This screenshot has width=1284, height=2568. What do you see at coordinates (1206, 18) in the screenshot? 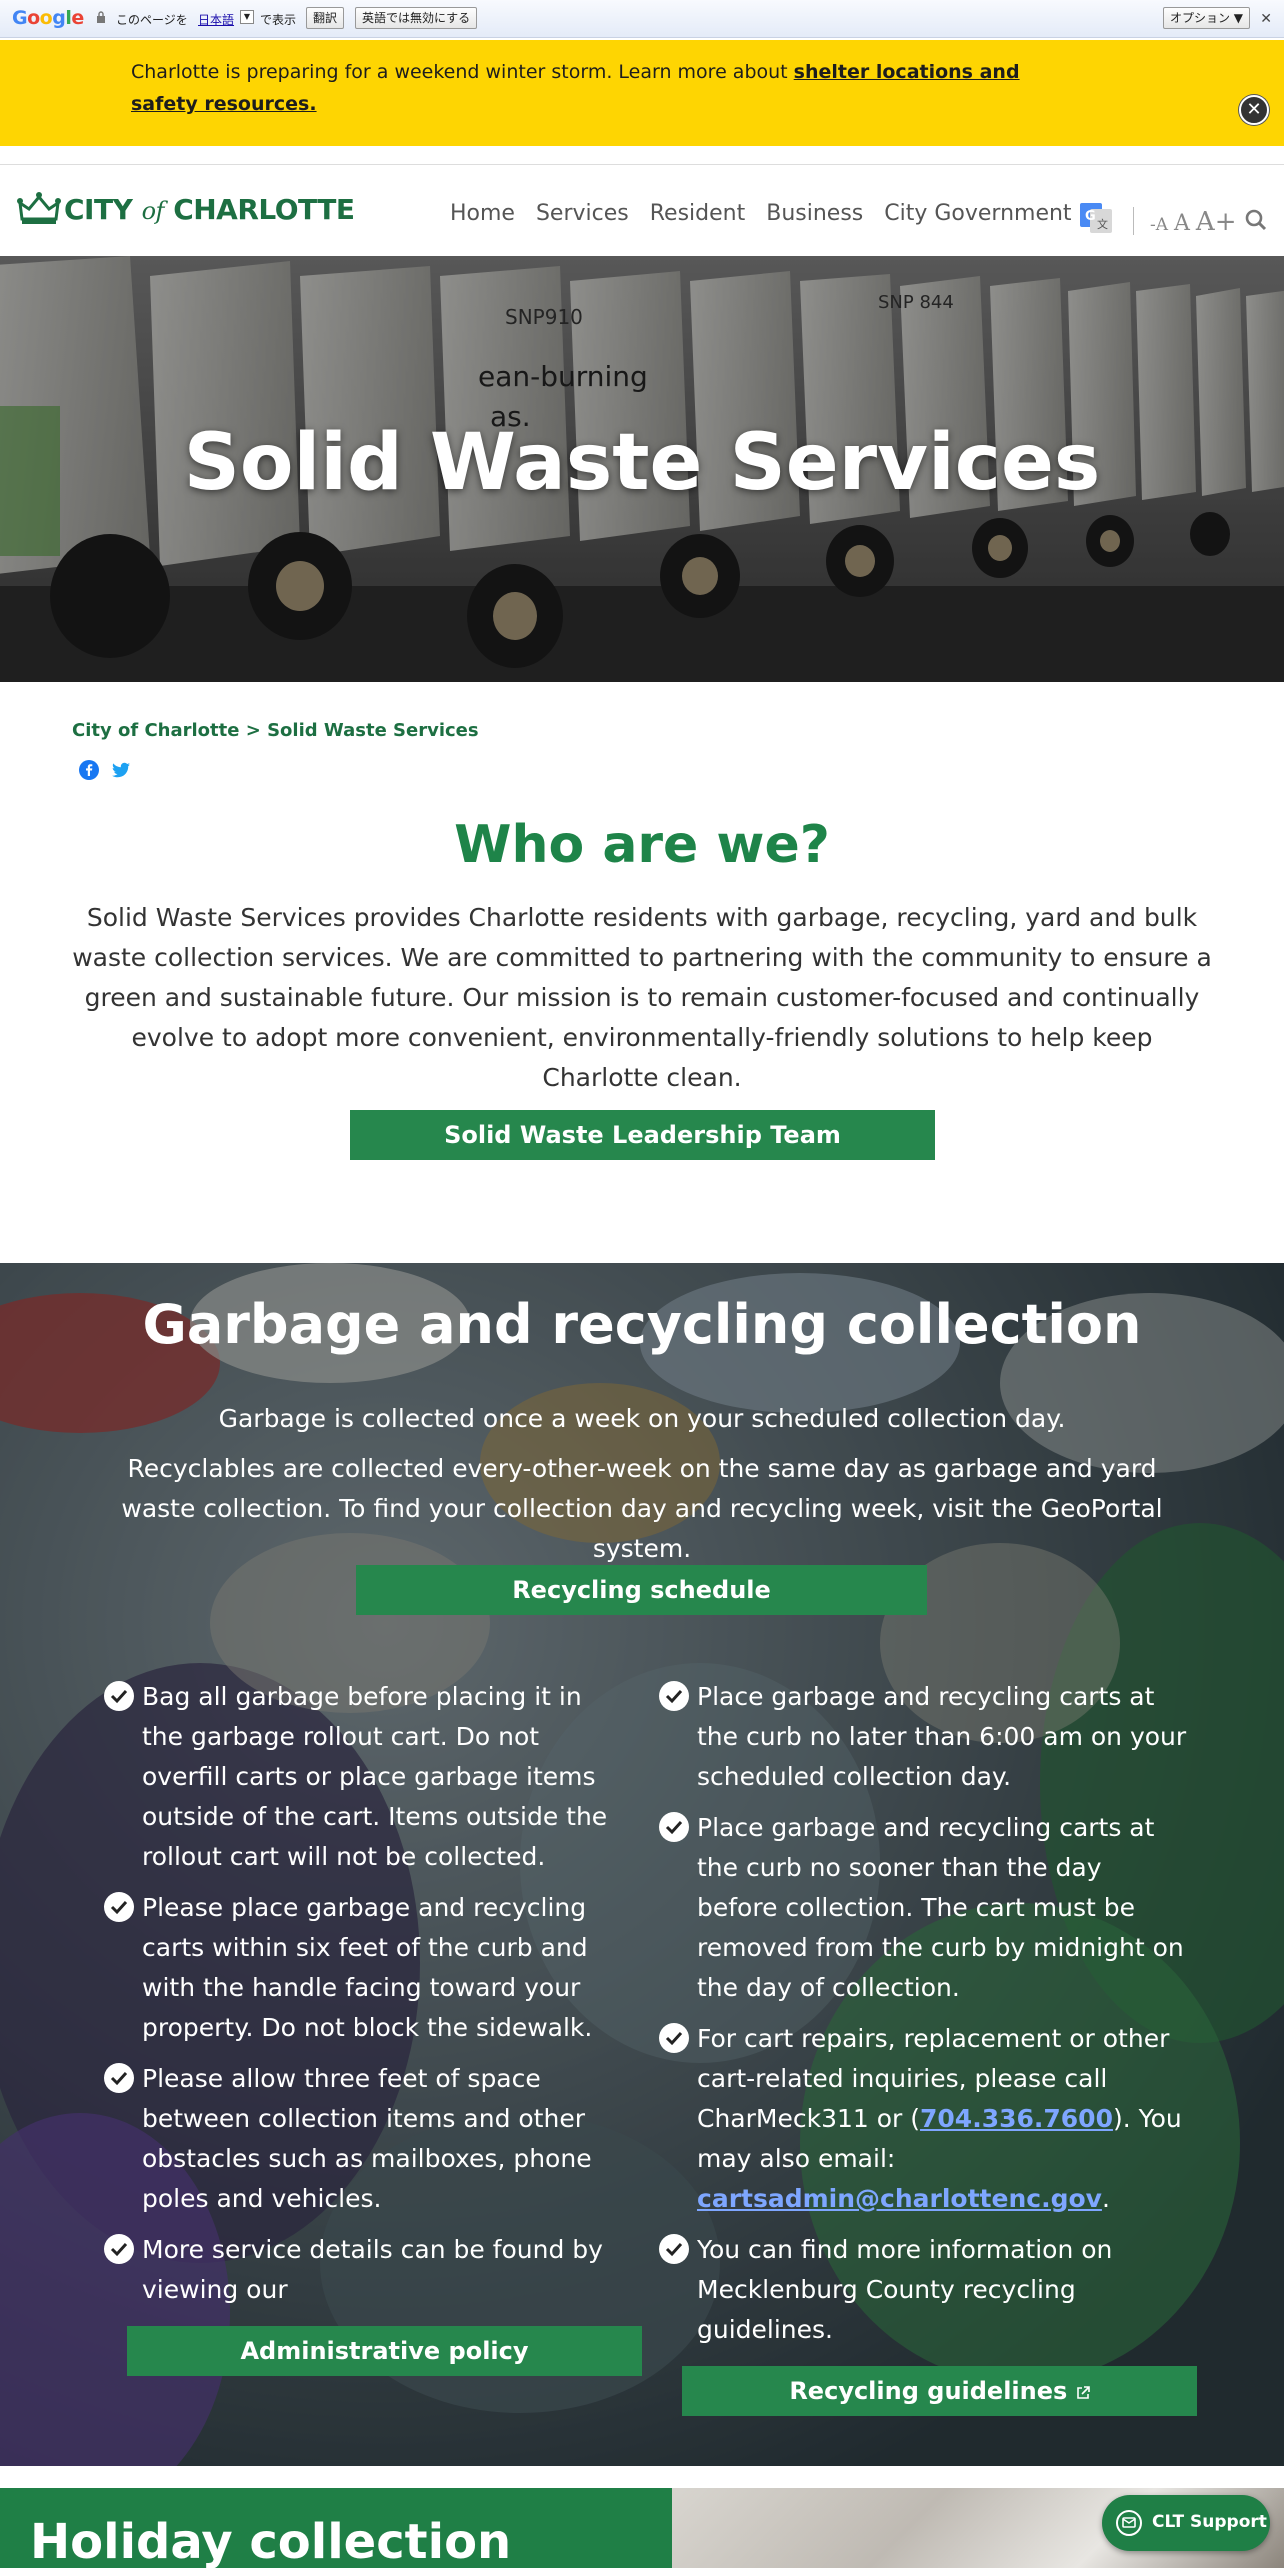
I see `options-button: オプション ▼` at bounding box center [1206, 18].